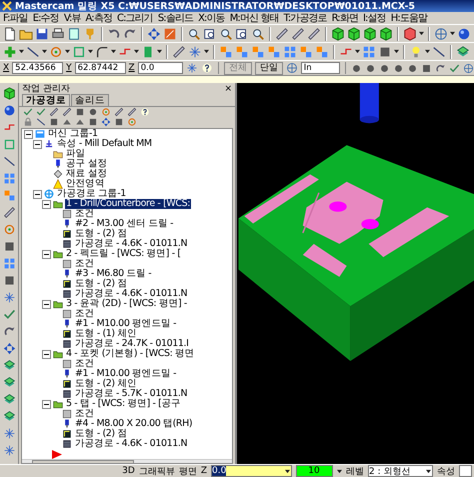 The height and width of the screenshot is (477, 474). What do you see at coordinates (74, 33) in the screenshot?
I see `page-icon` at bounding box center [74, 33].